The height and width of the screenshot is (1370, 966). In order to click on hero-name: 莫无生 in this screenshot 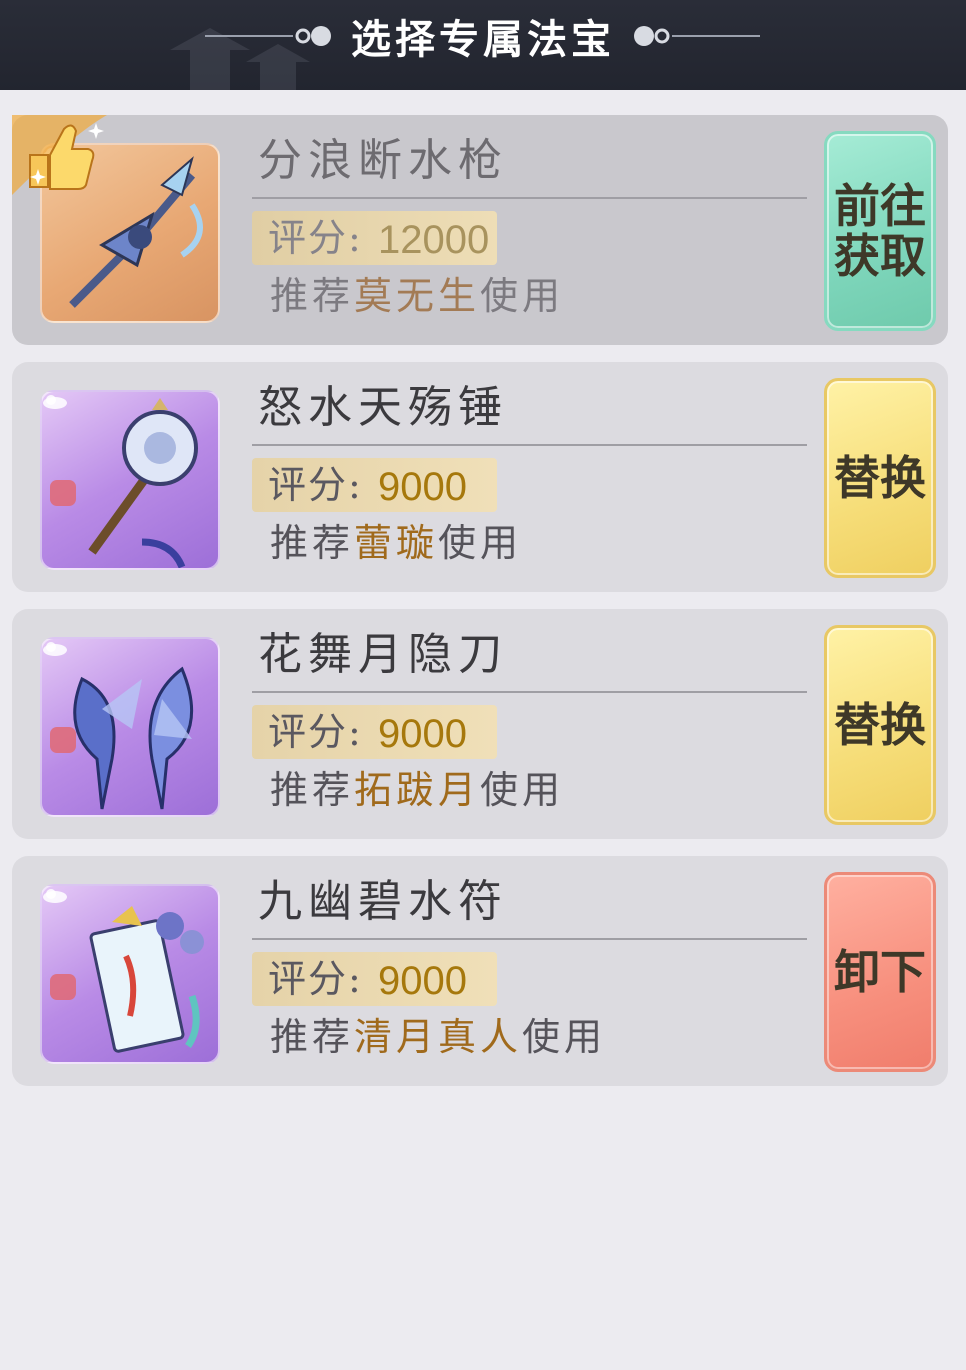, I will do `click(417, 296)`.